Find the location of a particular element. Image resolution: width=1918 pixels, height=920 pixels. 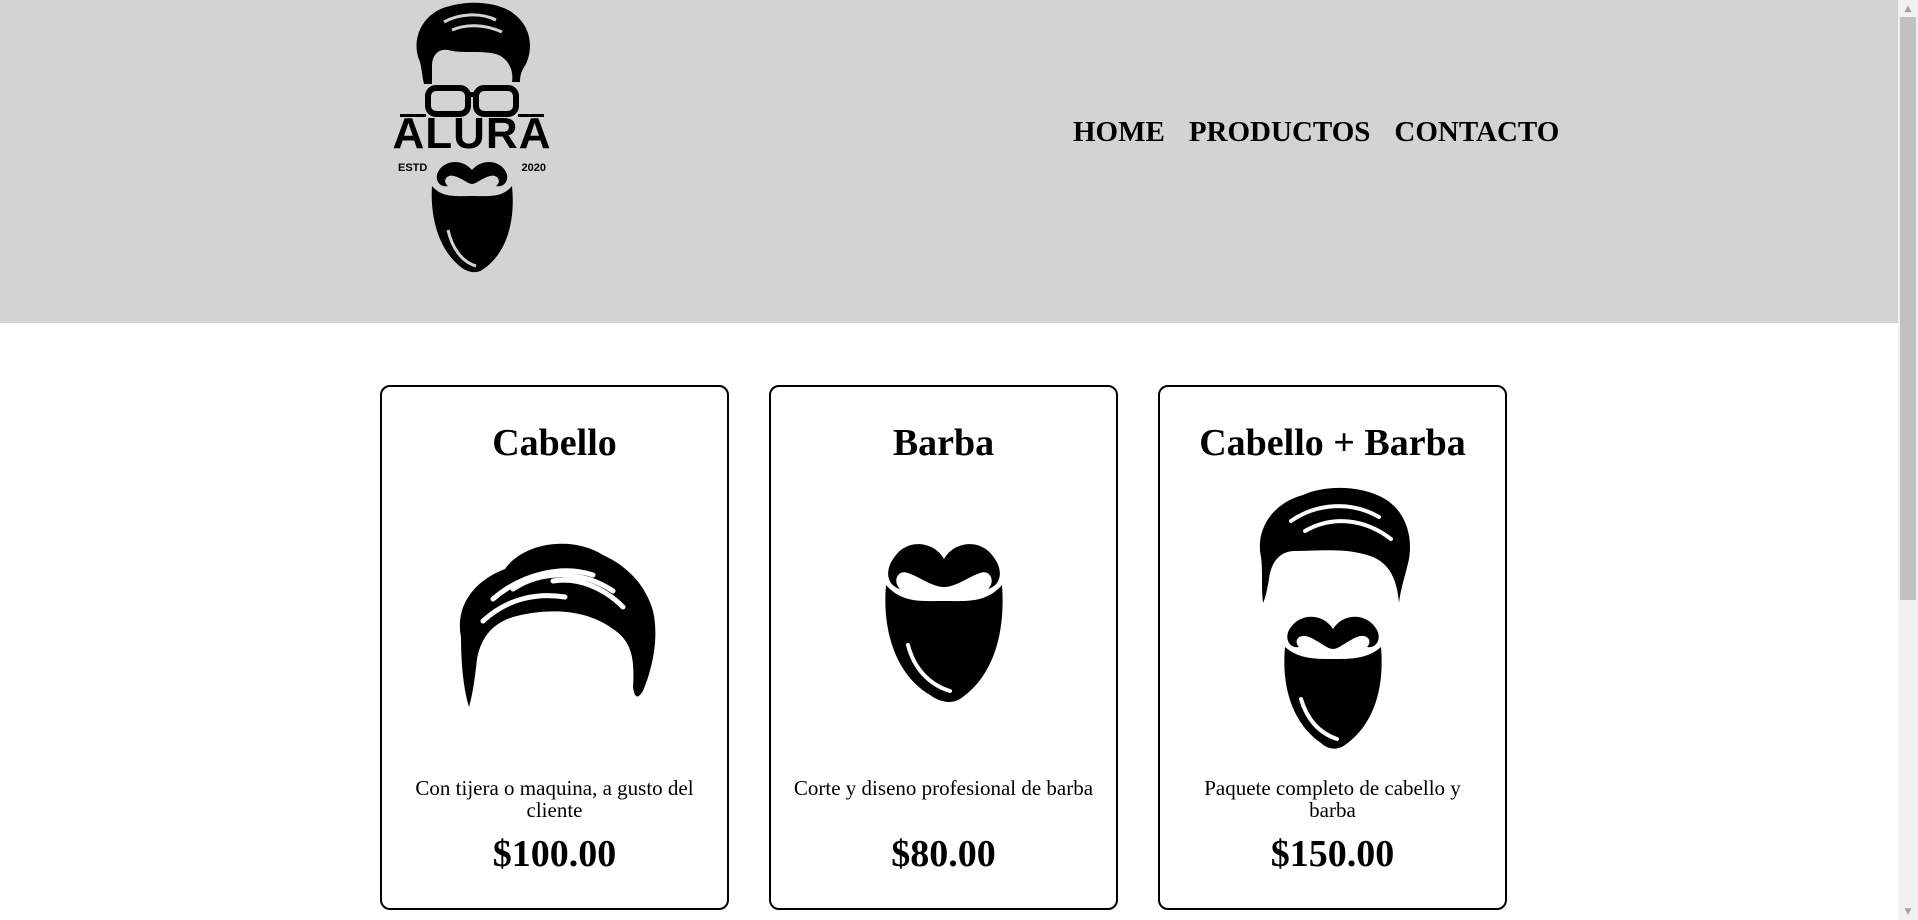

hair-icon is located at coordinates (554, 623).